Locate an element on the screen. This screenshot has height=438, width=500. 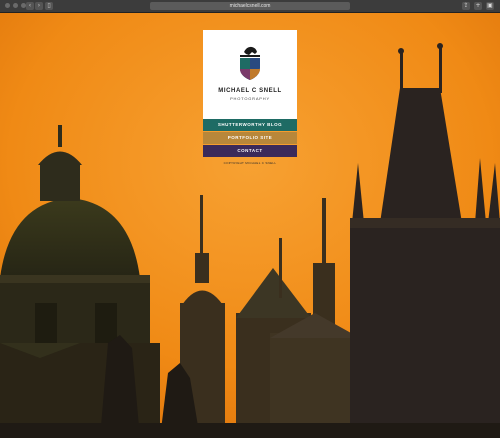
browser-toolbar: ‹ › ▯ michaelcsnell.com ⇪ + ▣ is located at coordinates (250, 6).